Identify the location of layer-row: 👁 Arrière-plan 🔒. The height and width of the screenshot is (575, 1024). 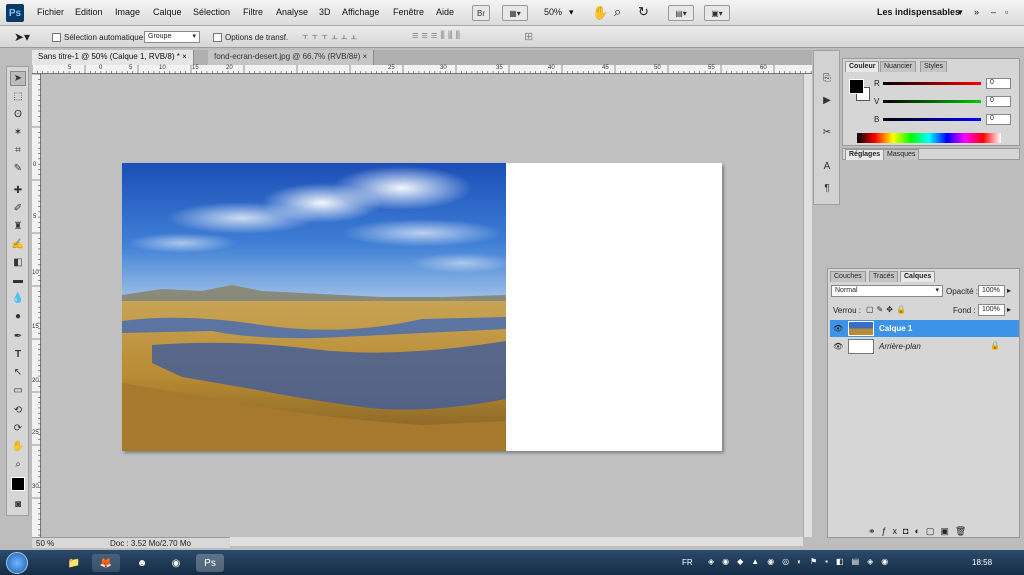
(924, 346).